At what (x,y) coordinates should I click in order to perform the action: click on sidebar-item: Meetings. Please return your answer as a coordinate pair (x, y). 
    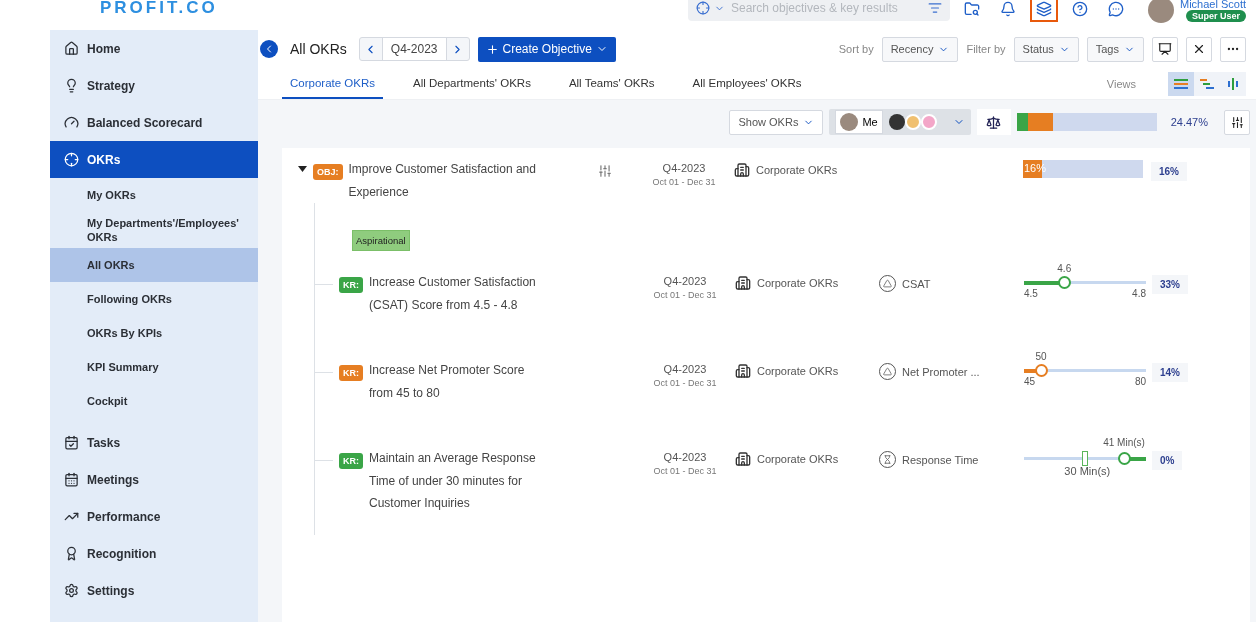
    Looking at the image, I should click on (154, 479).